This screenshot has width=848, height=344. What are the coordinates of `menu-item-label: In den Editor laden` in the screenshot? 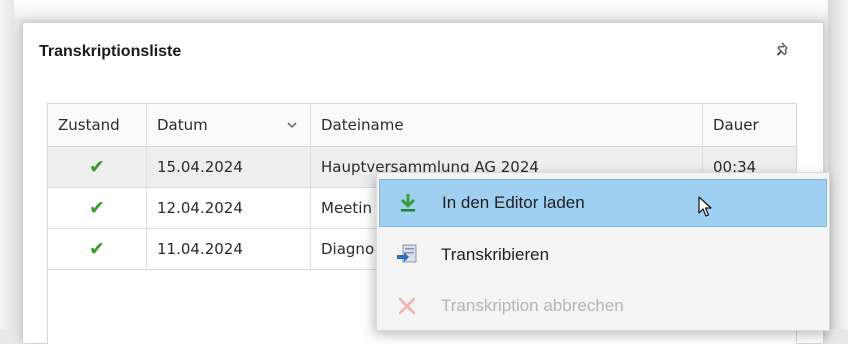 It's located at (513, 202).